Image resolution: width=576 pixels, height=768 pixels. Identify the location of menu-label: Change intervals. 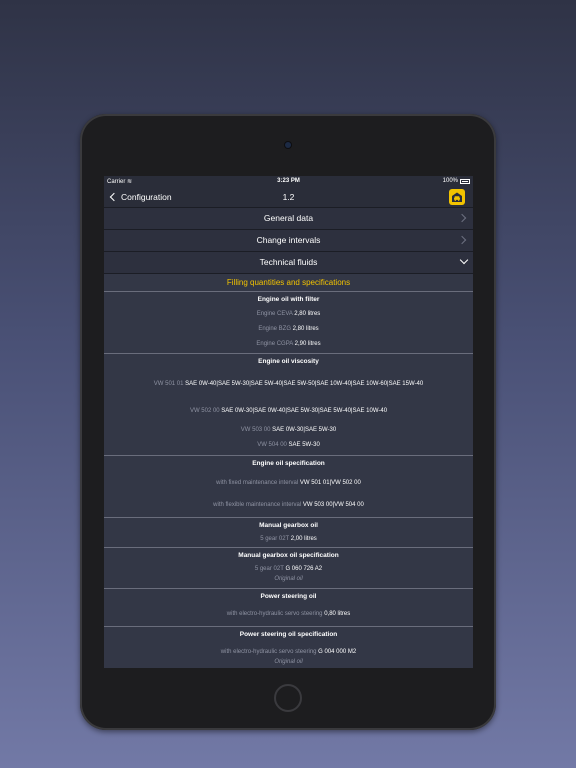
(288, 240).